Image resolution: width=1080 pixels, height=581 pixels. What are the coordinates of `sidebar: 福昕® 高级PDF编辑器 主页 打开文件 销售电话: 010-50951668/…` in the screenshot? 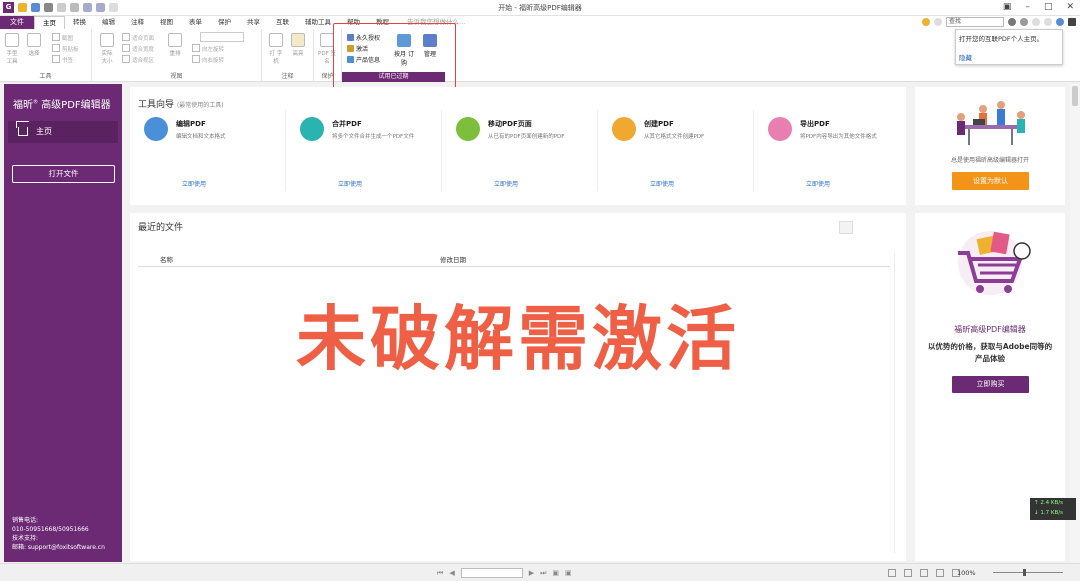 It's located at (63, 323).